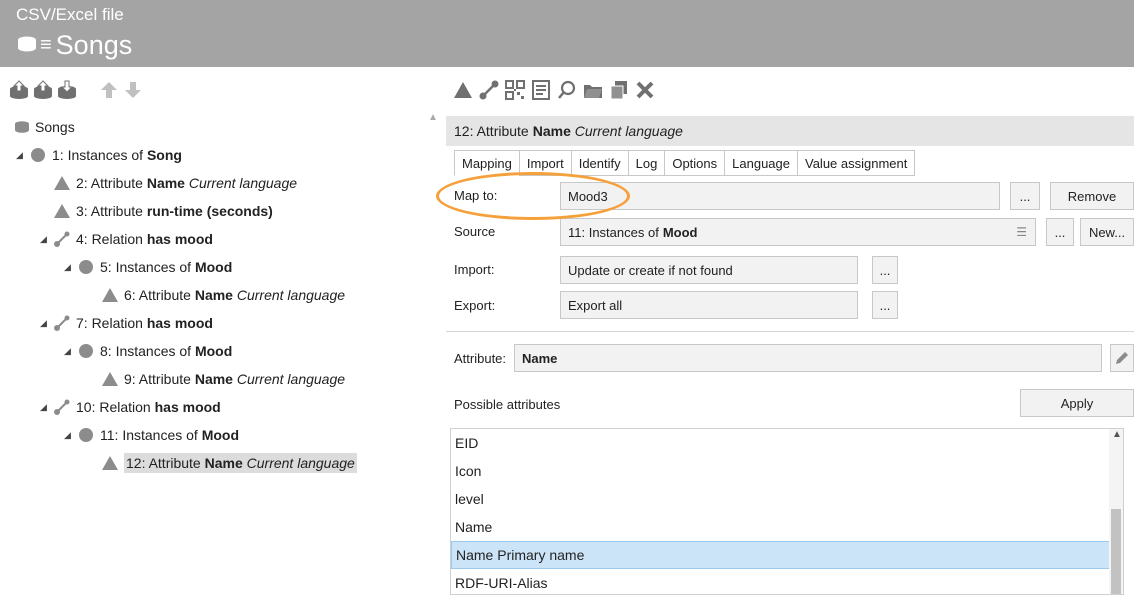 The height and width of the screenshot is (595, 1134). Describe the element at coordinates (27, 45) in the screenshot. I see `database-icon` at that location.